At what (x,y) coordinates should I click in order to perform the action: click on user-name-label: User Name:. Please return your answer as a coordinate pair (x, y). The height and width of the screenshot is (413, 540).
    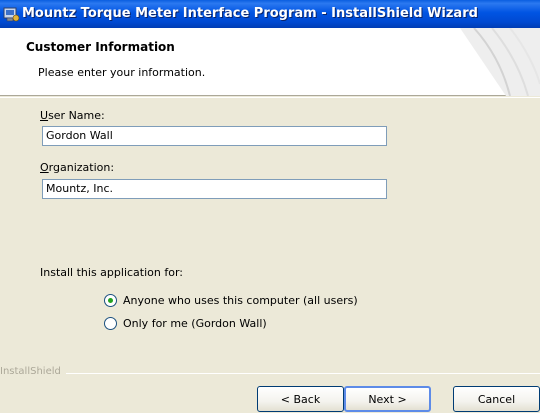
    Looking at the image, I should click on (72, 115).